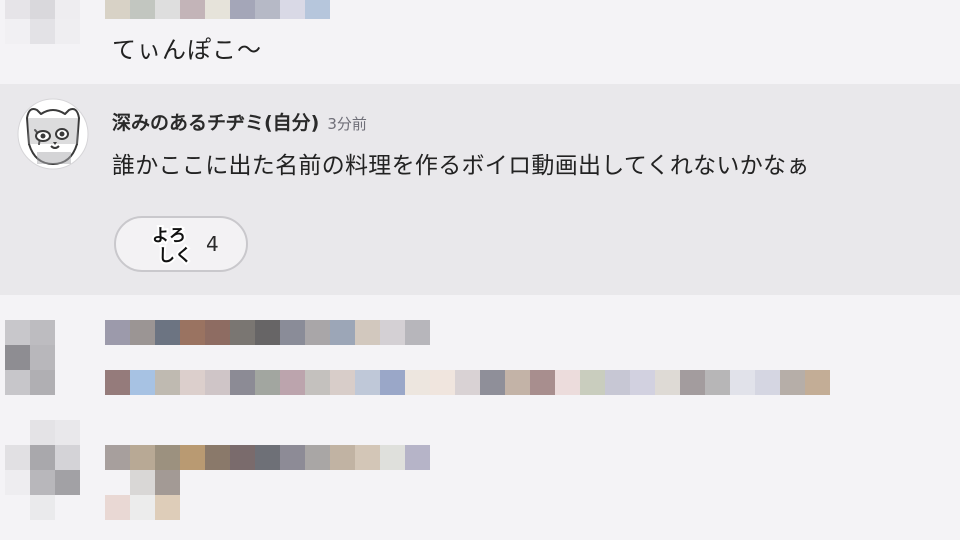  I want to click on stamp-text-line1: よろ, so click(169, 236).